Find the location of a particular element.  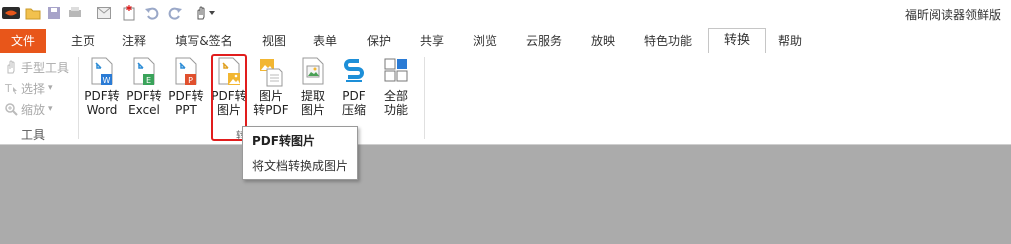

app-logo-icon is located at coordinates (11, 13).